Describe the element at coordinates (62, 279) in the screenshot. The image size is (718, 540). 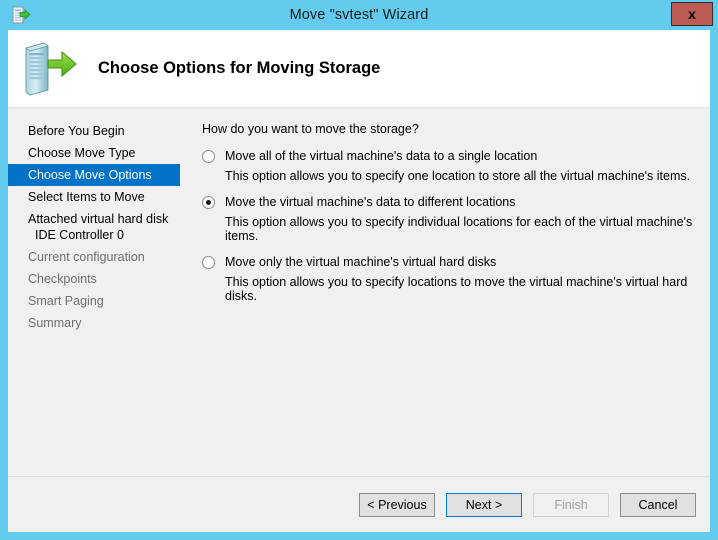
I see `sidebar-item-checkpoints: Checkpoints` at that location.